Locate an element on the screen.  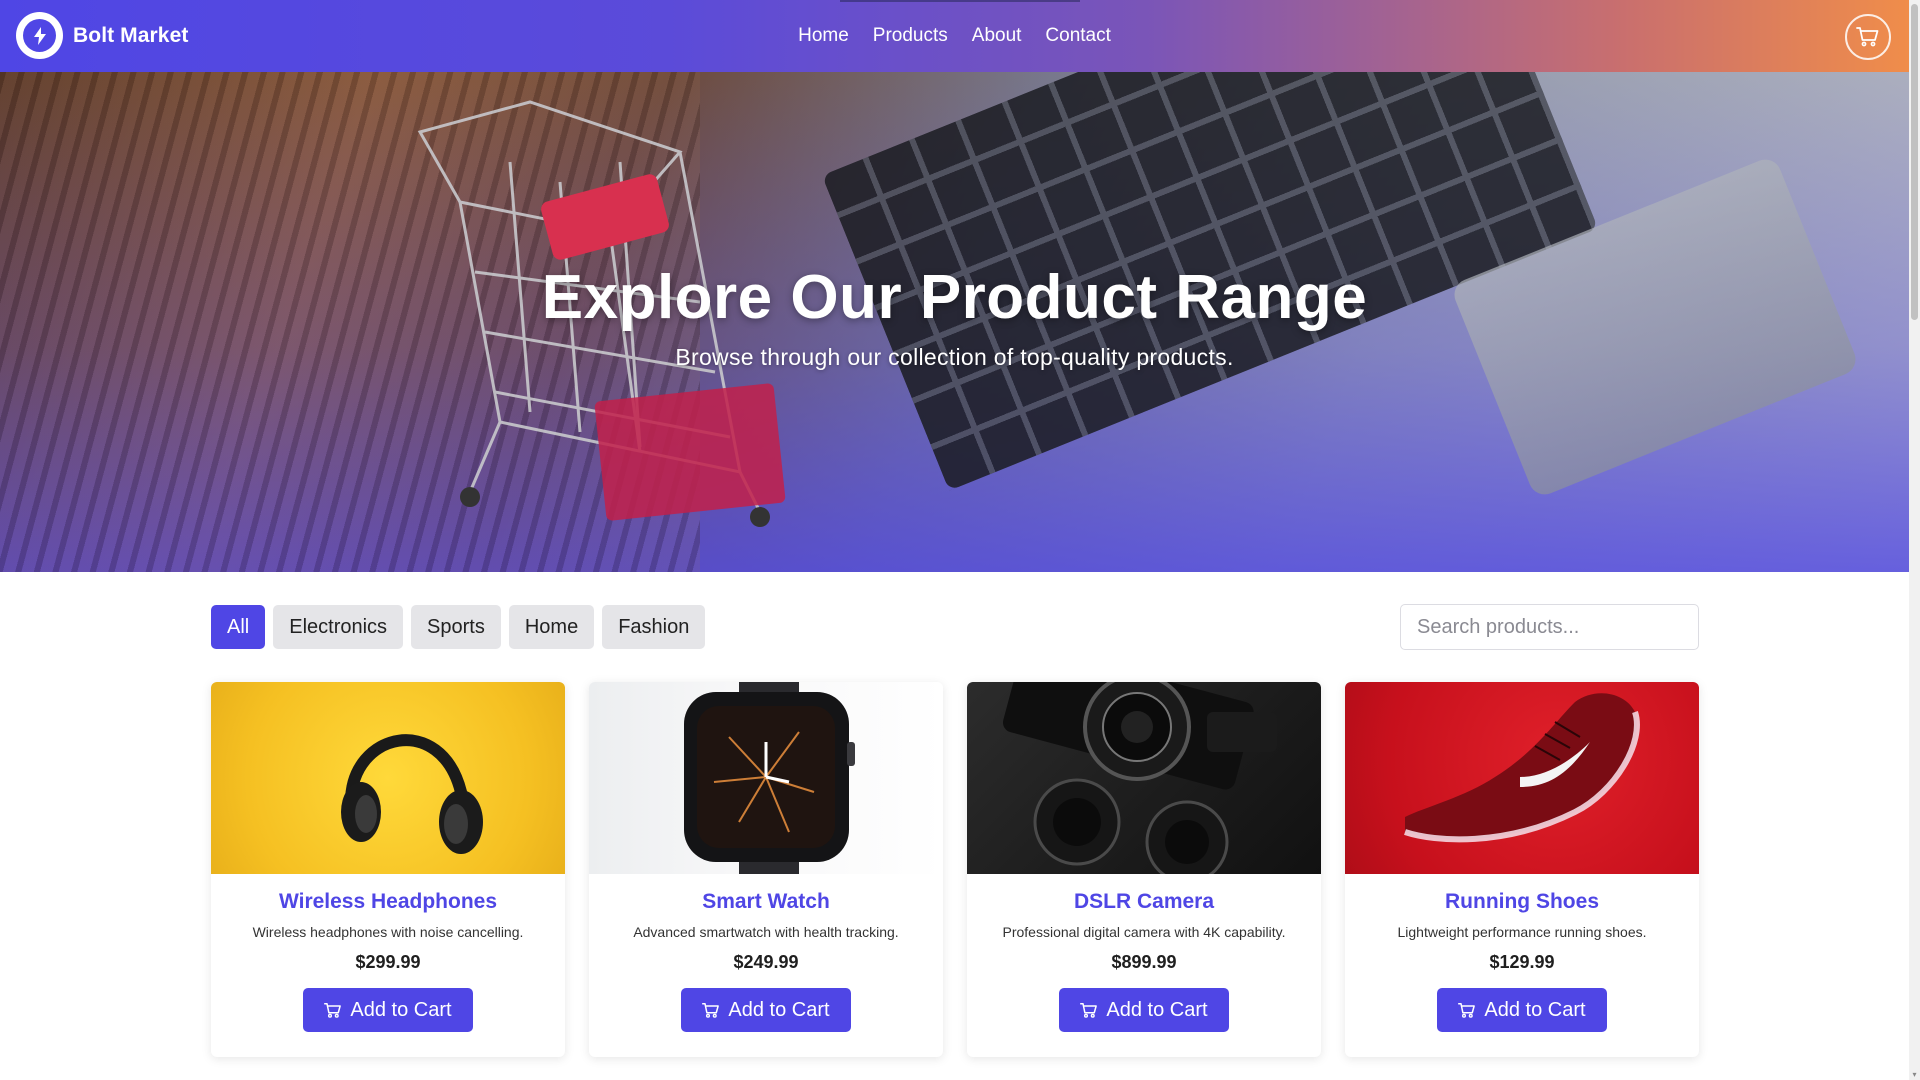
nav-link-products: Products is located at coordinates (910, 36).